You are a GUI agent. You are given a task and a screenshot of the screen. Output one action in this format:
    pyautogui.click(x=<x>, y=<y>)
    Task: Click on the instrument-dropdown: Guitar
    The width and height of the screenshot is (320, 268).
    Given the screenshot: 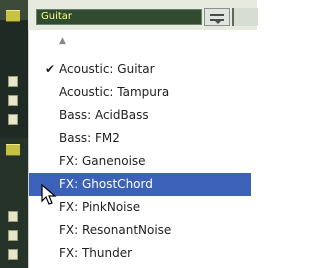 What is the action you would take?
    pyautogui.click(x=119, y=17)
    